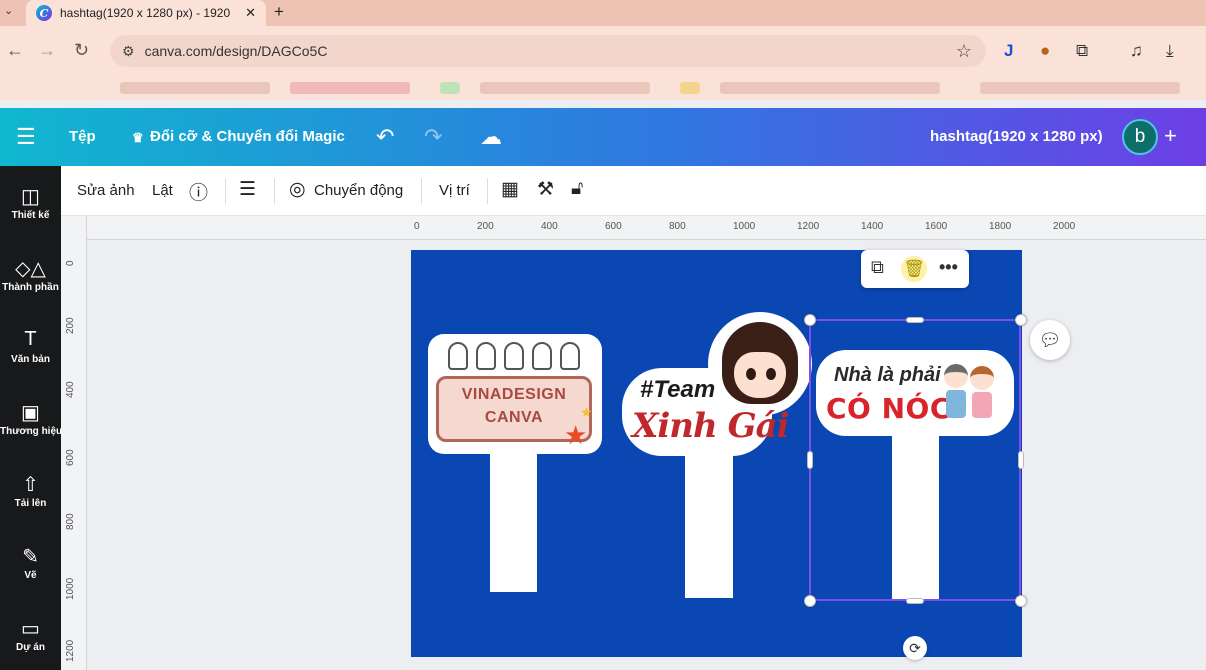 This screenshot has width=1206, height=670. Describe the element at coordinates (198, 191) in the screenshot. I see `info-icon: ⓘ` at that location.